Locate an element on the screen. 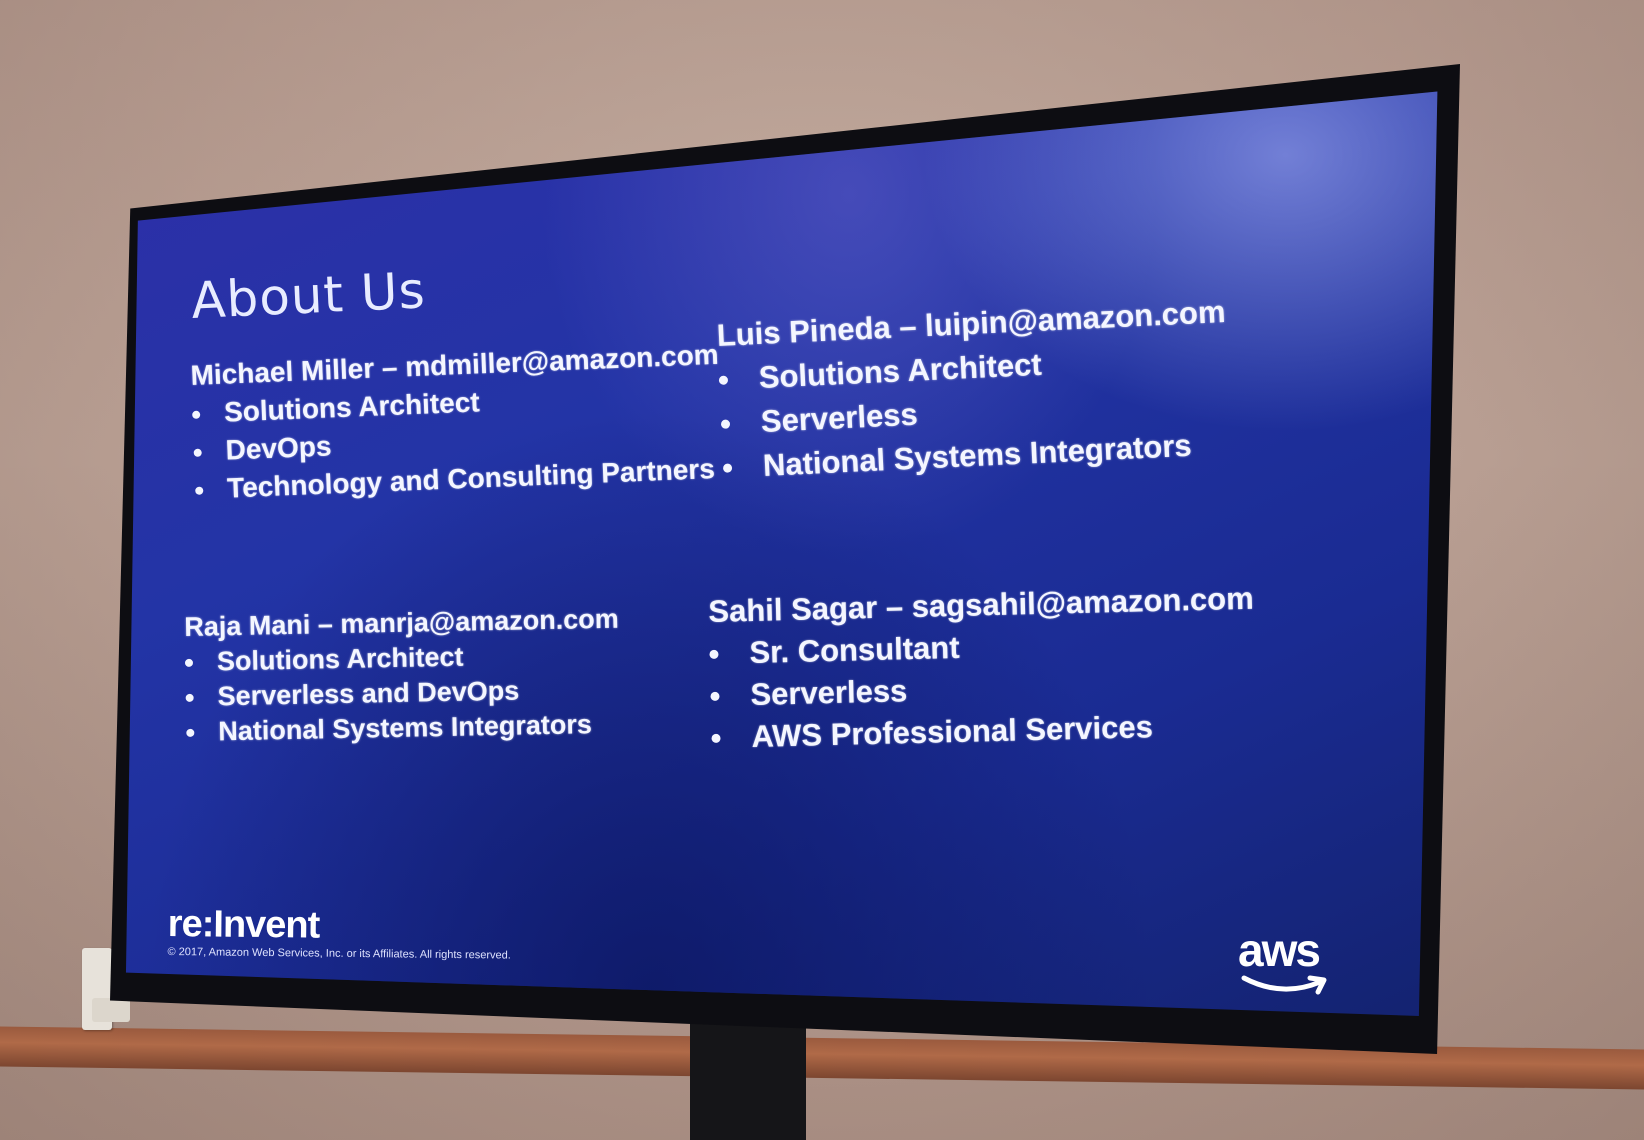 This screenshot has width=1644, height=1140. aws-logo: aws is located at coordinates (1286, 962).